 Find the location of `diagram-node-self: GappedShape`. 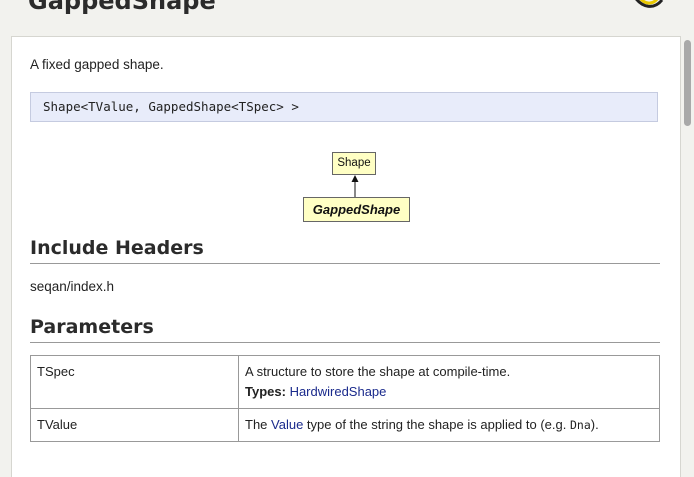

diagram-node-self: GappedShape is located at coordinates (356, 209).